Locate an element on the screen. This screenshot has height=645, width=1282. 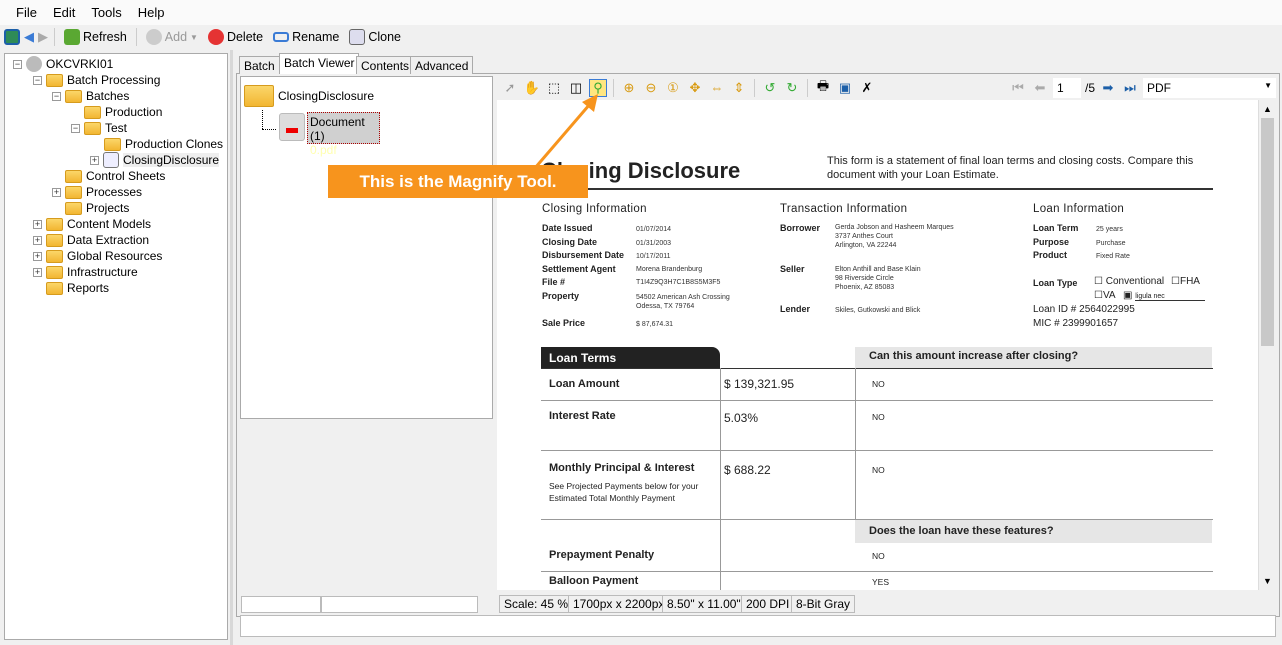
value: Gerda Jobson and Hasheem Marques is located at coordinates (894, 227).